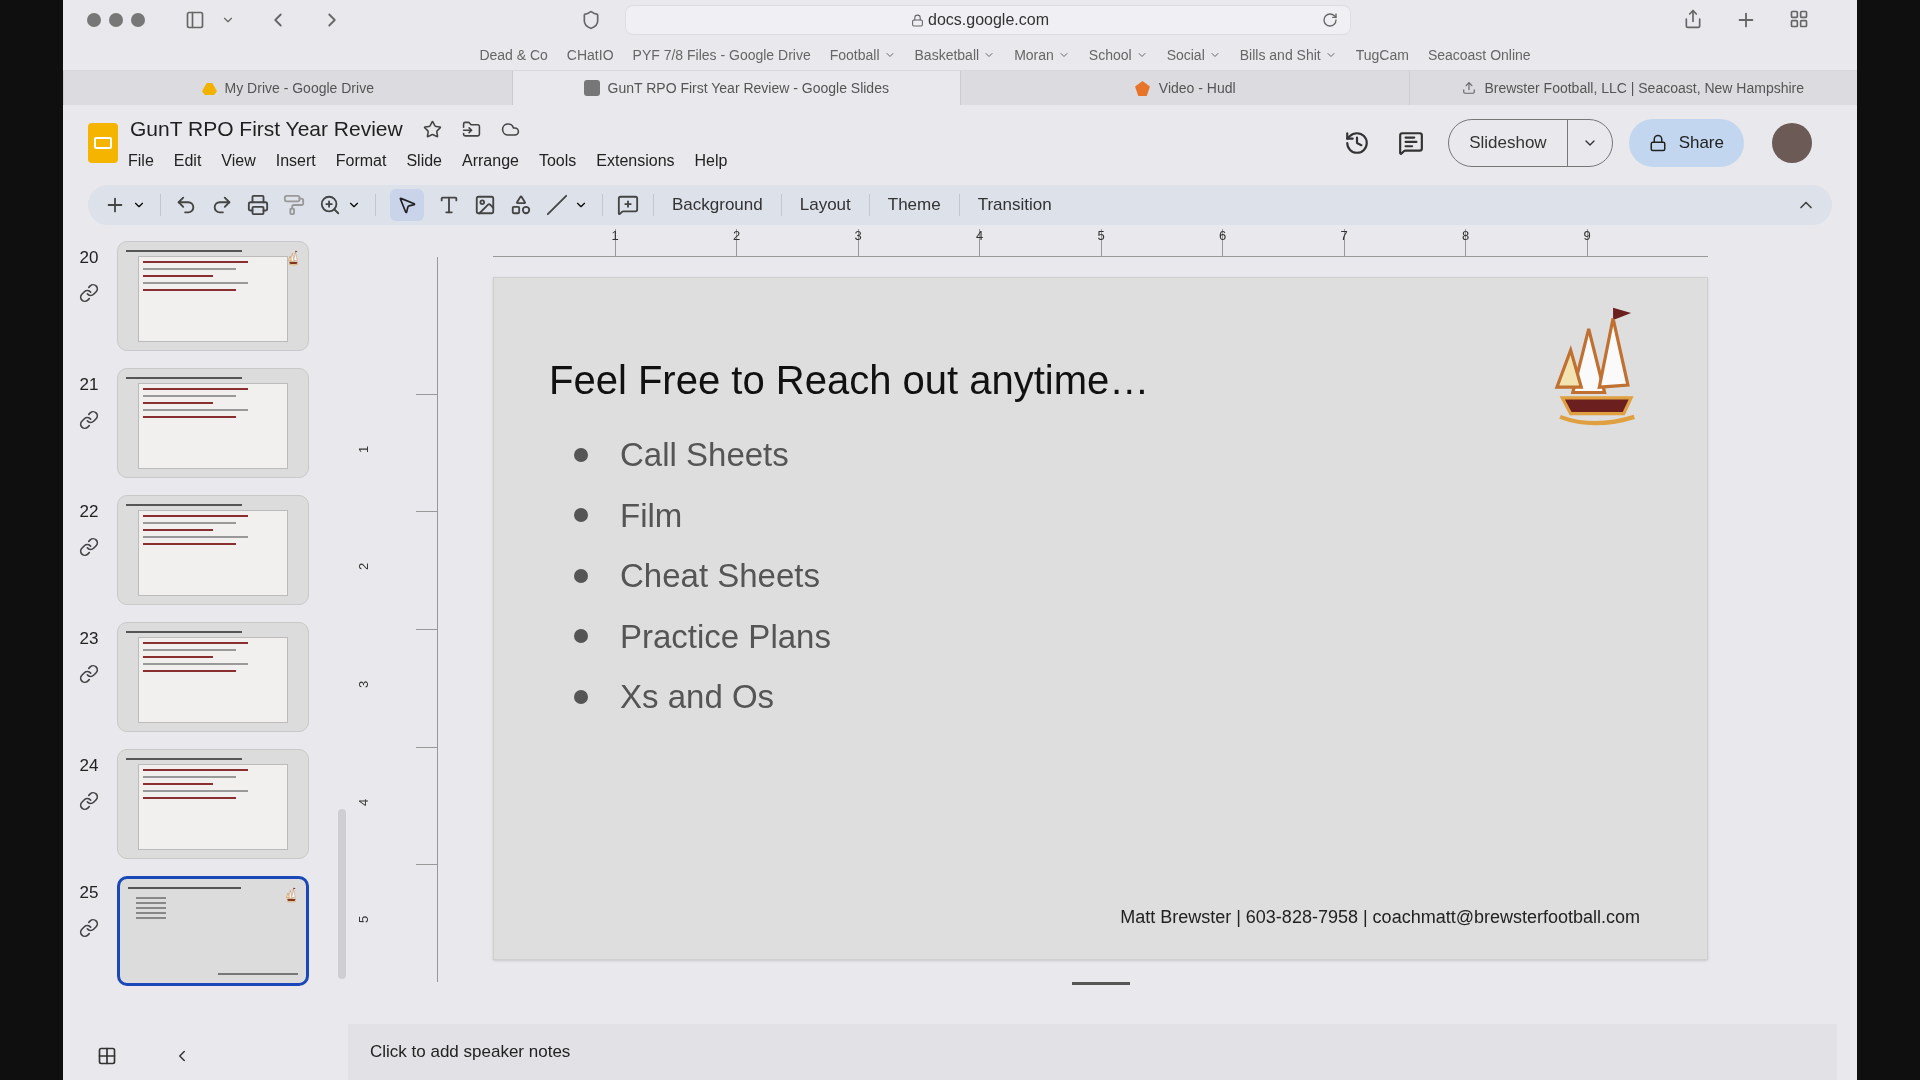 Image resolution: width=1920 pixels, height=1080 pixels. What do you see at coordinates (1792, 143) in the screenshot?
I see `avatar` at bounding box center [1792, 143].